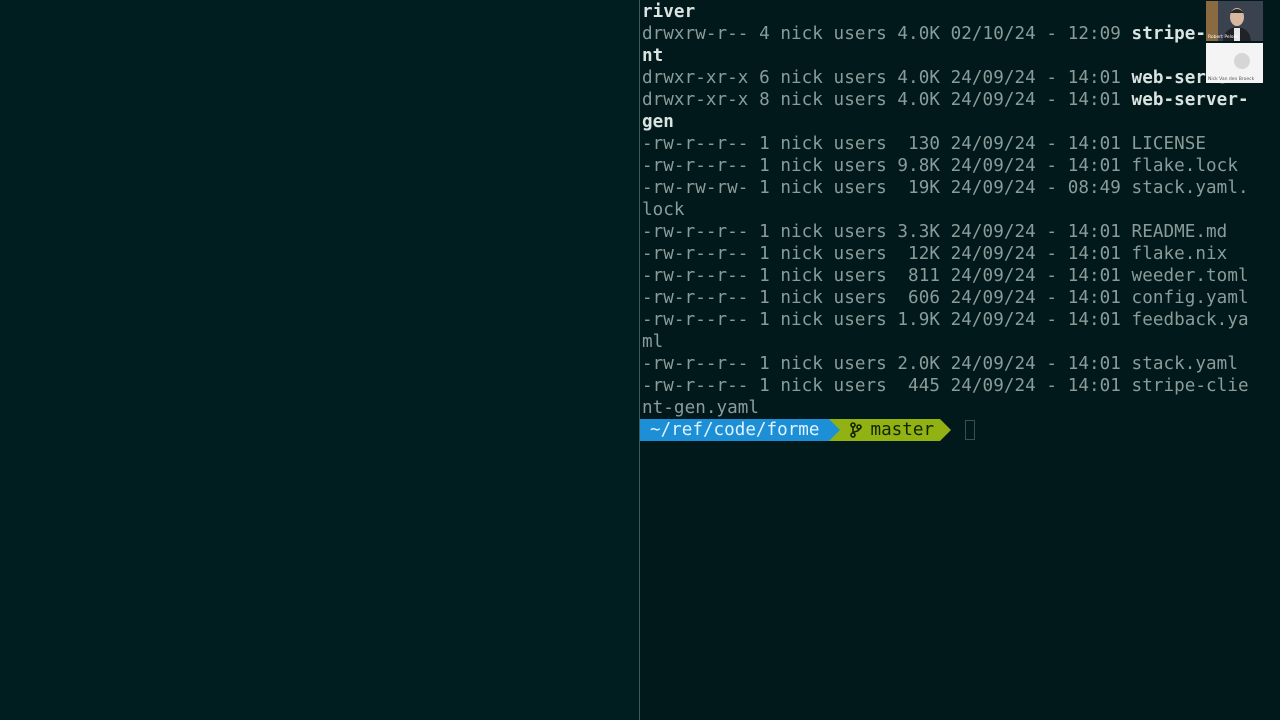 The height and width of the screenshot is (720, 1280). I want to click on prompt-git-segment: master, so click(890, 430).